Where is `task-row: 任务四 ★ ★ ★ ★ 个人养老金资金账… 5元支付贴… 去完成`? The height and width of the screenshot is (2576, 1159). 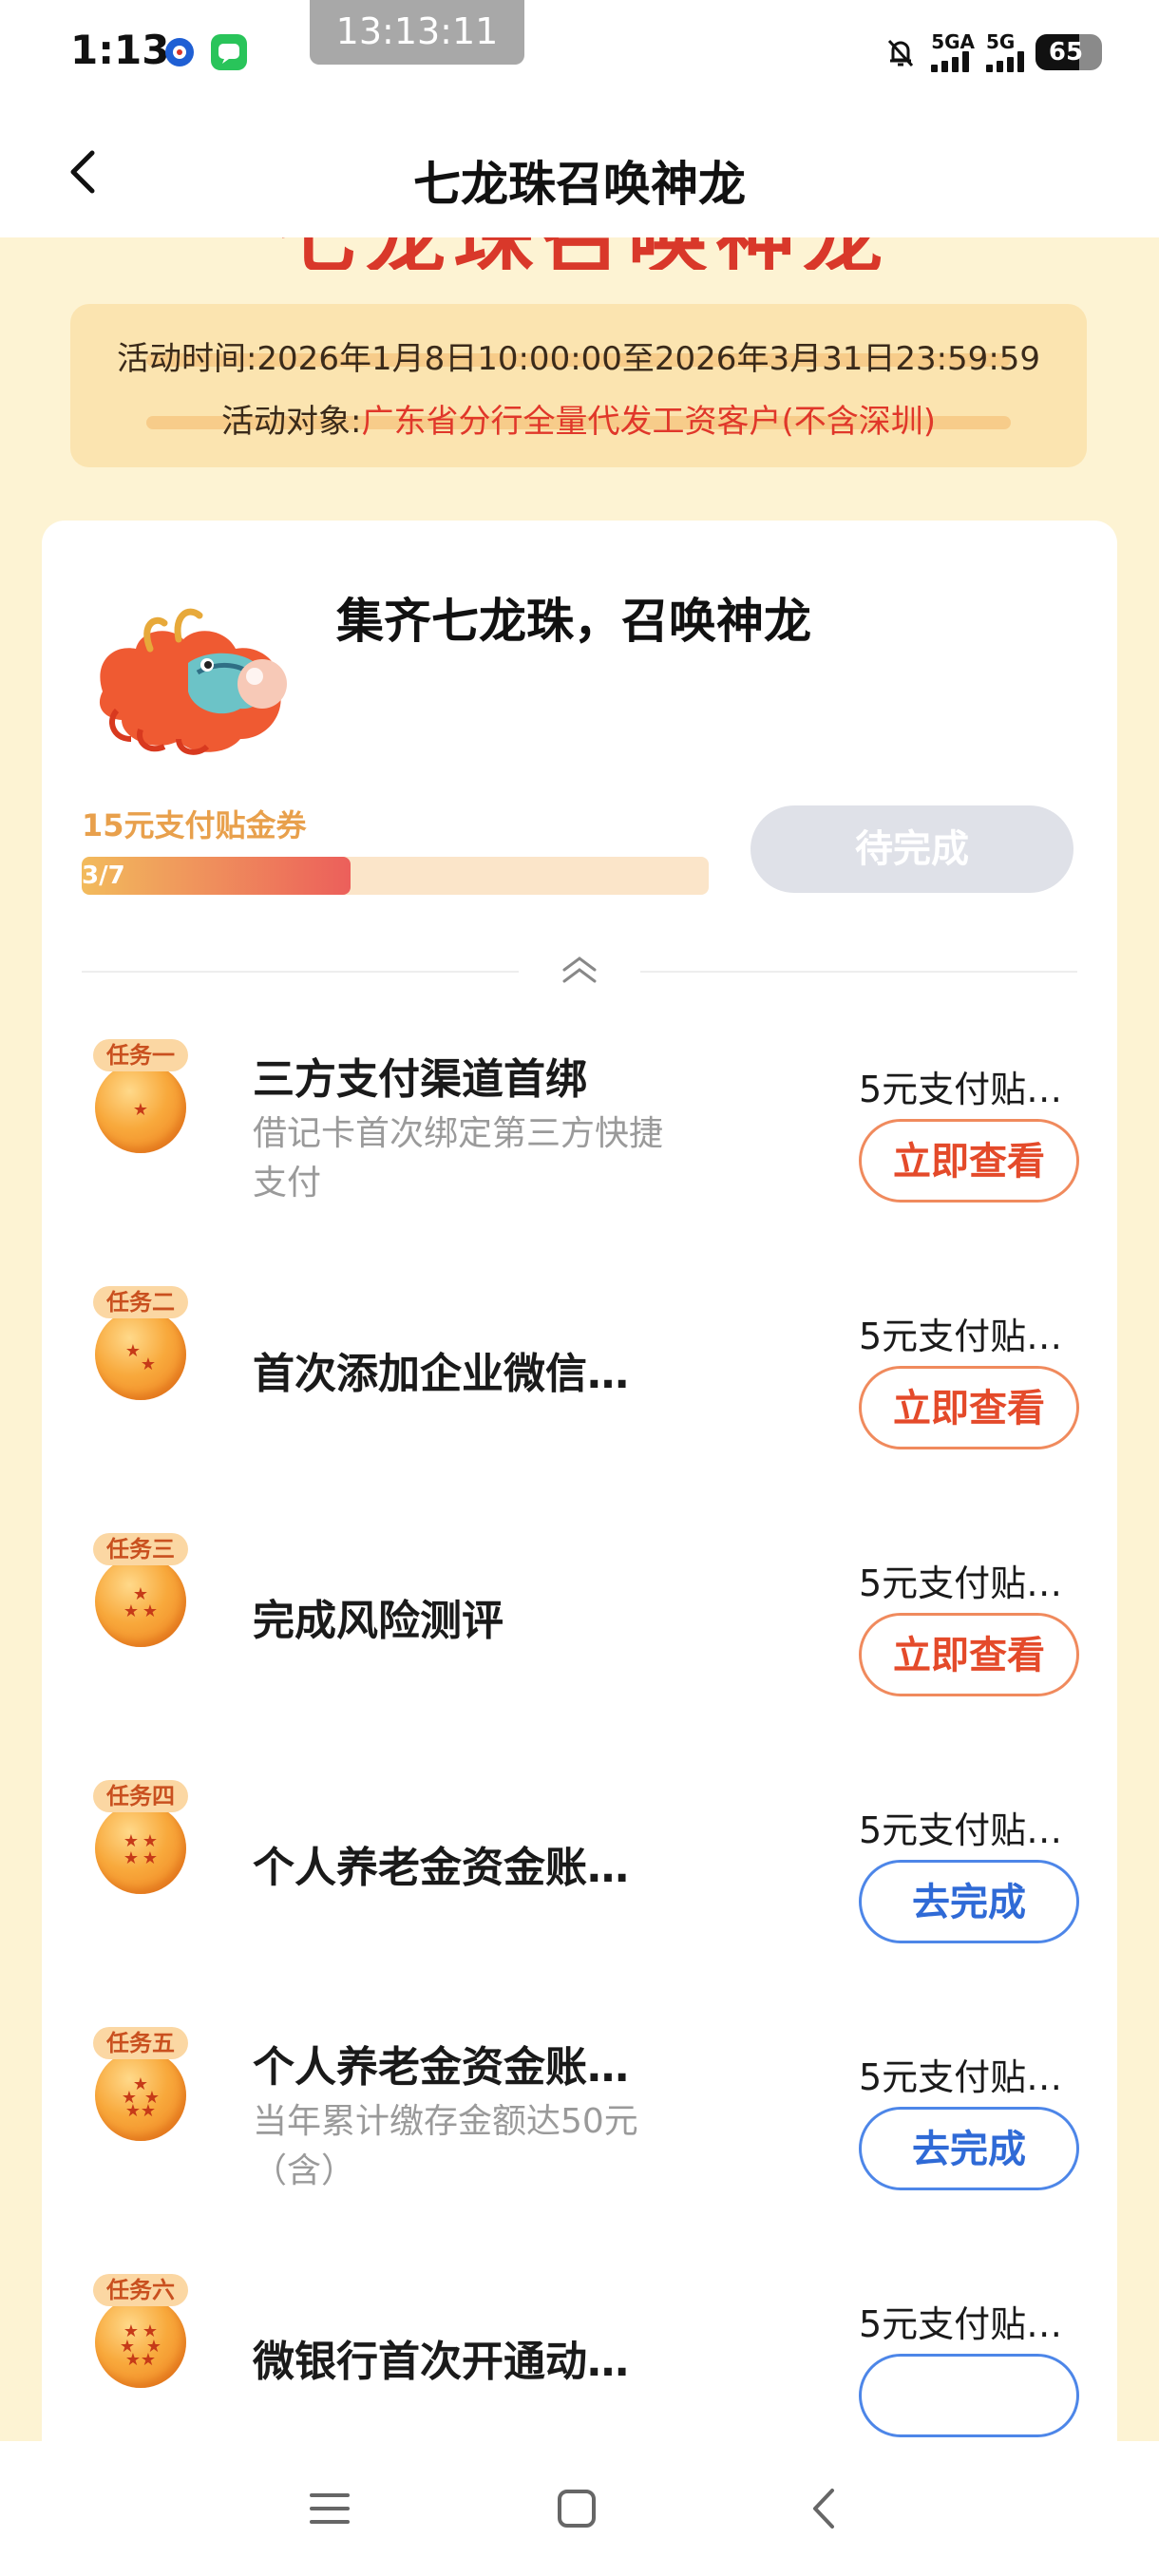 task-row: 任务四 ★ ★ ★ ★ 个人养老金资金账… 5元支付贴… 去完成 is located at coordinates (579, 1903).